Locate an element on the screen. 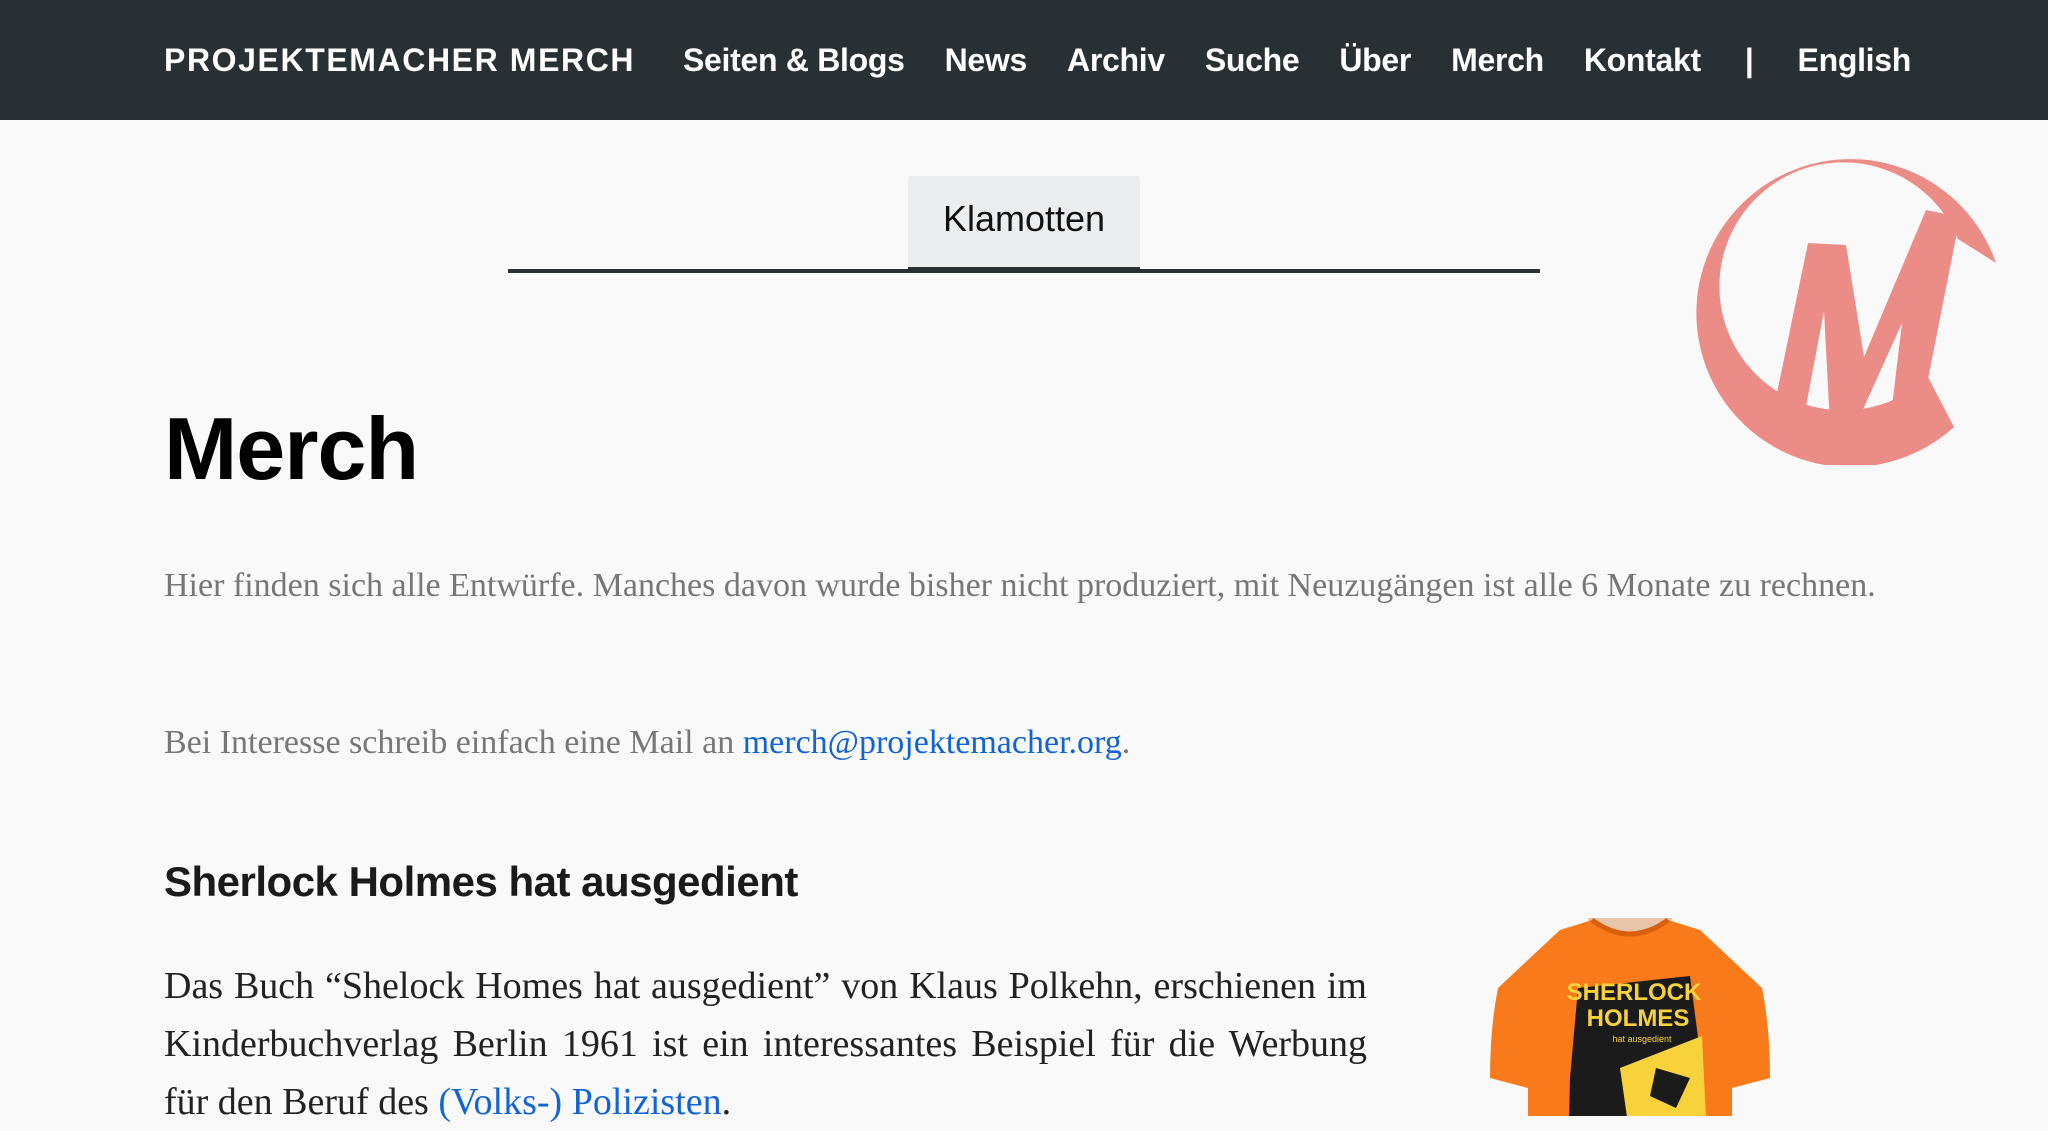 The height and width of the screenshot is (1131, 2048). nav-item-suche: Suche is located at coordinates (1252, 60).